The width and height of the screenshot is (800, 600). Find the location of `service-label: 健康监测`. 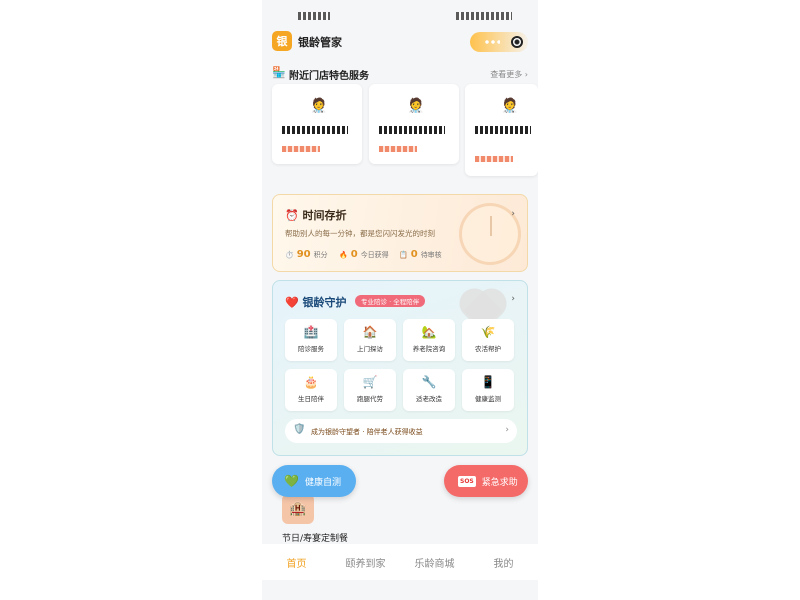

service-label: 健康监测 is located at coordinates (488, 399).